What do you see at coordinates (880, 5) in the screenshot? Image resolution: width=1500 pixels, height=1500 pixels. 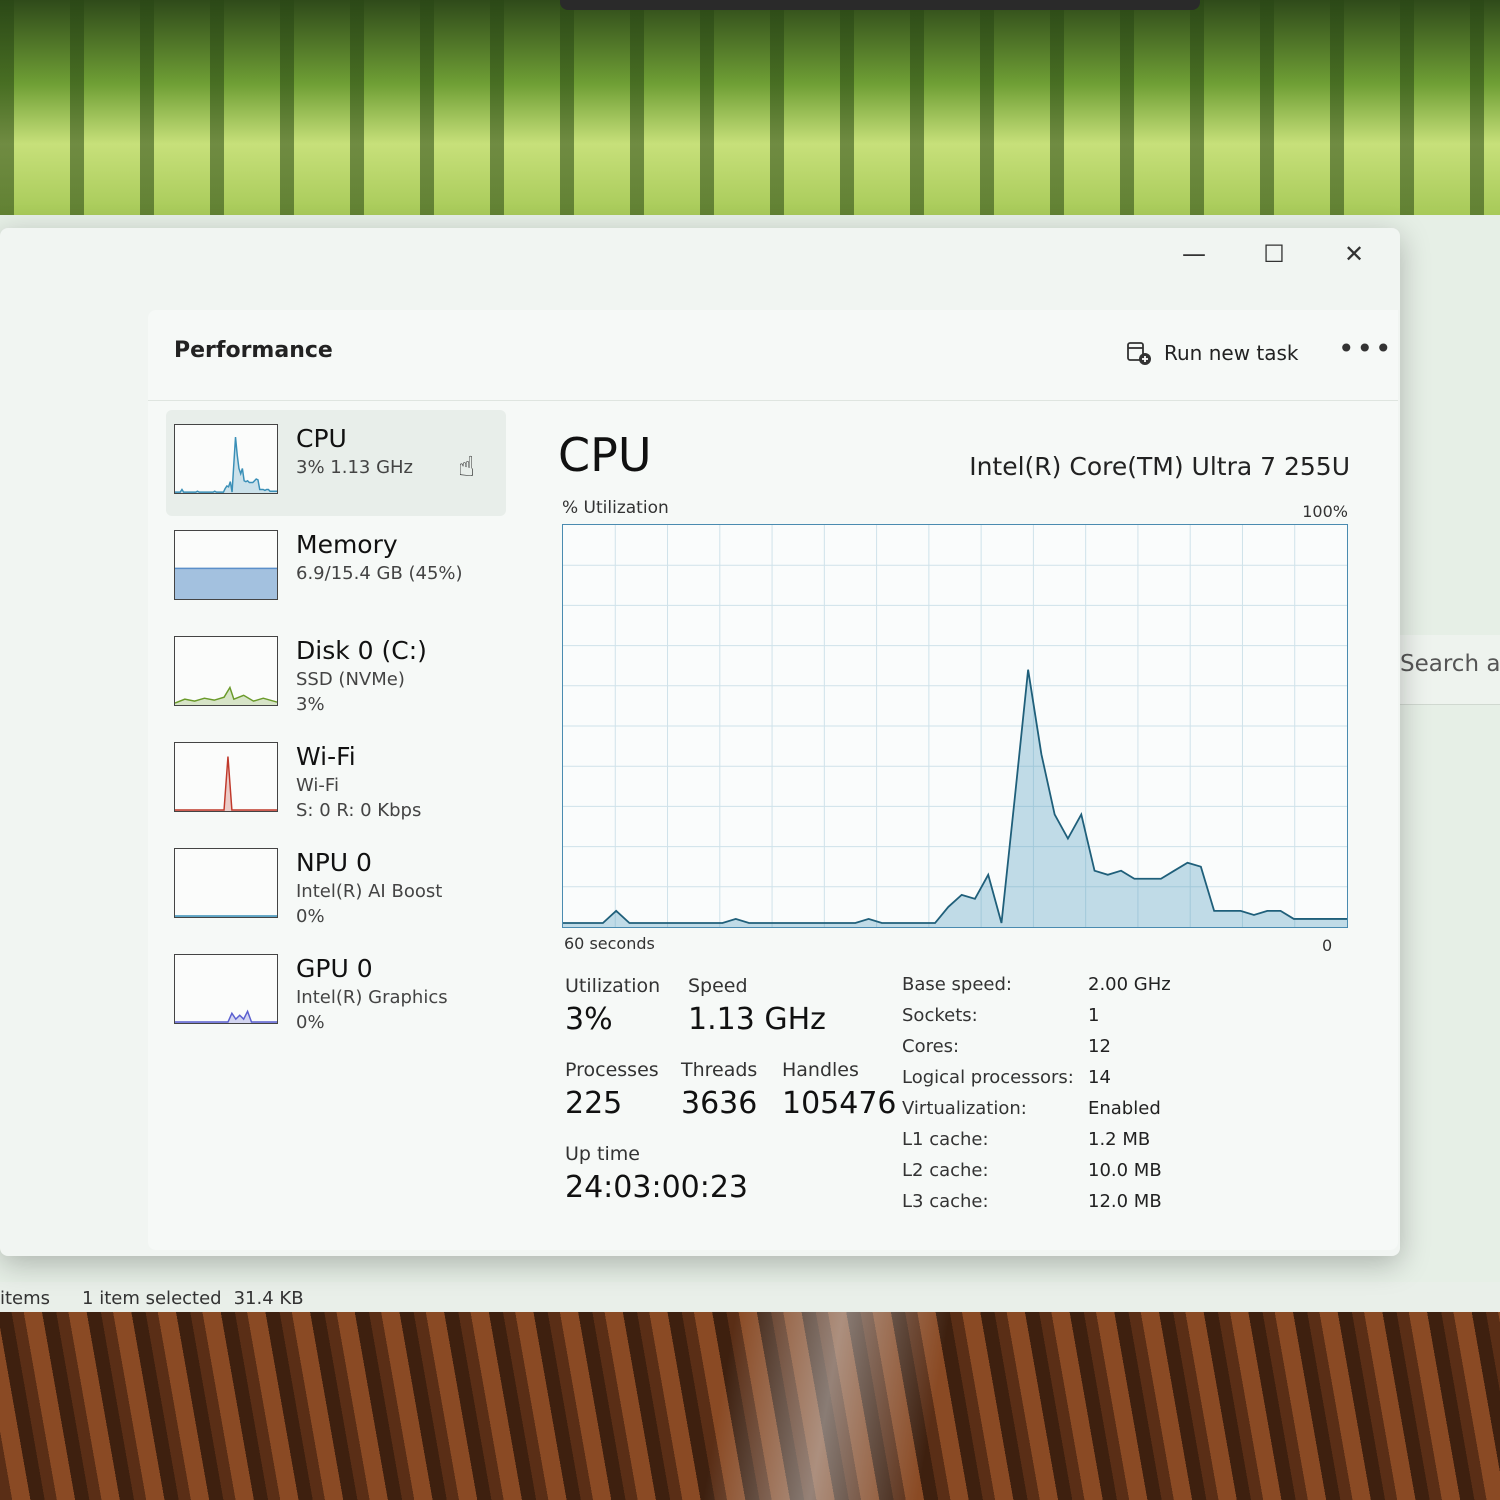 I see `screen-bezel` at bounding box center [880, 5].